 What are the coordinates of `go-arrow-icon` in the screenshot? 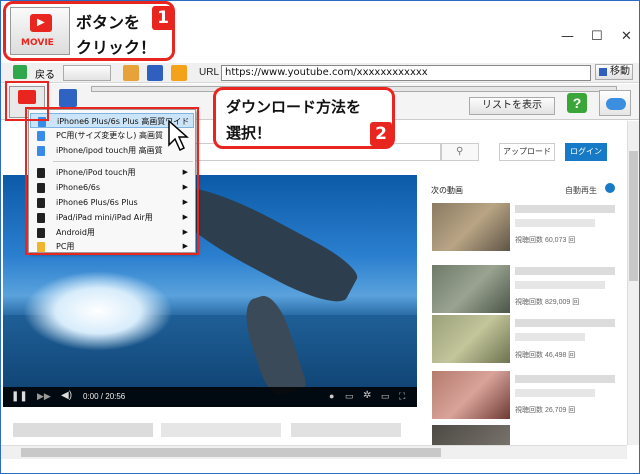 It's located at (603, 72).